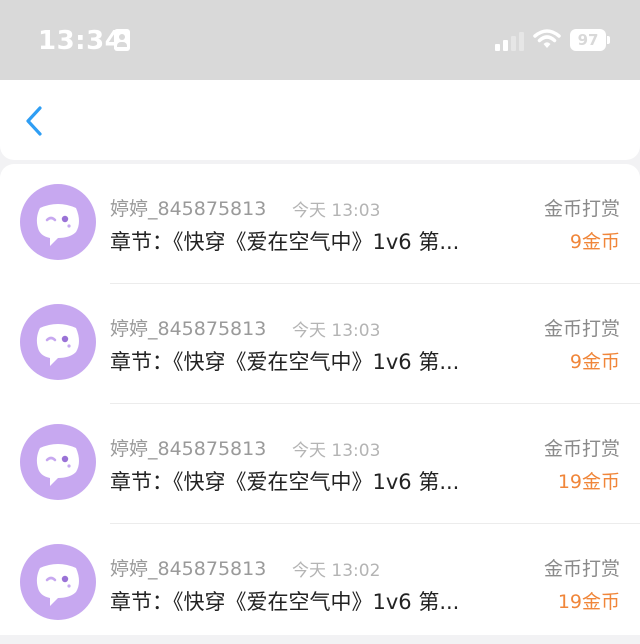 The height and width of the screenshot is (644, 640). I want to click on status-time: 13:34, so click(81, 41).